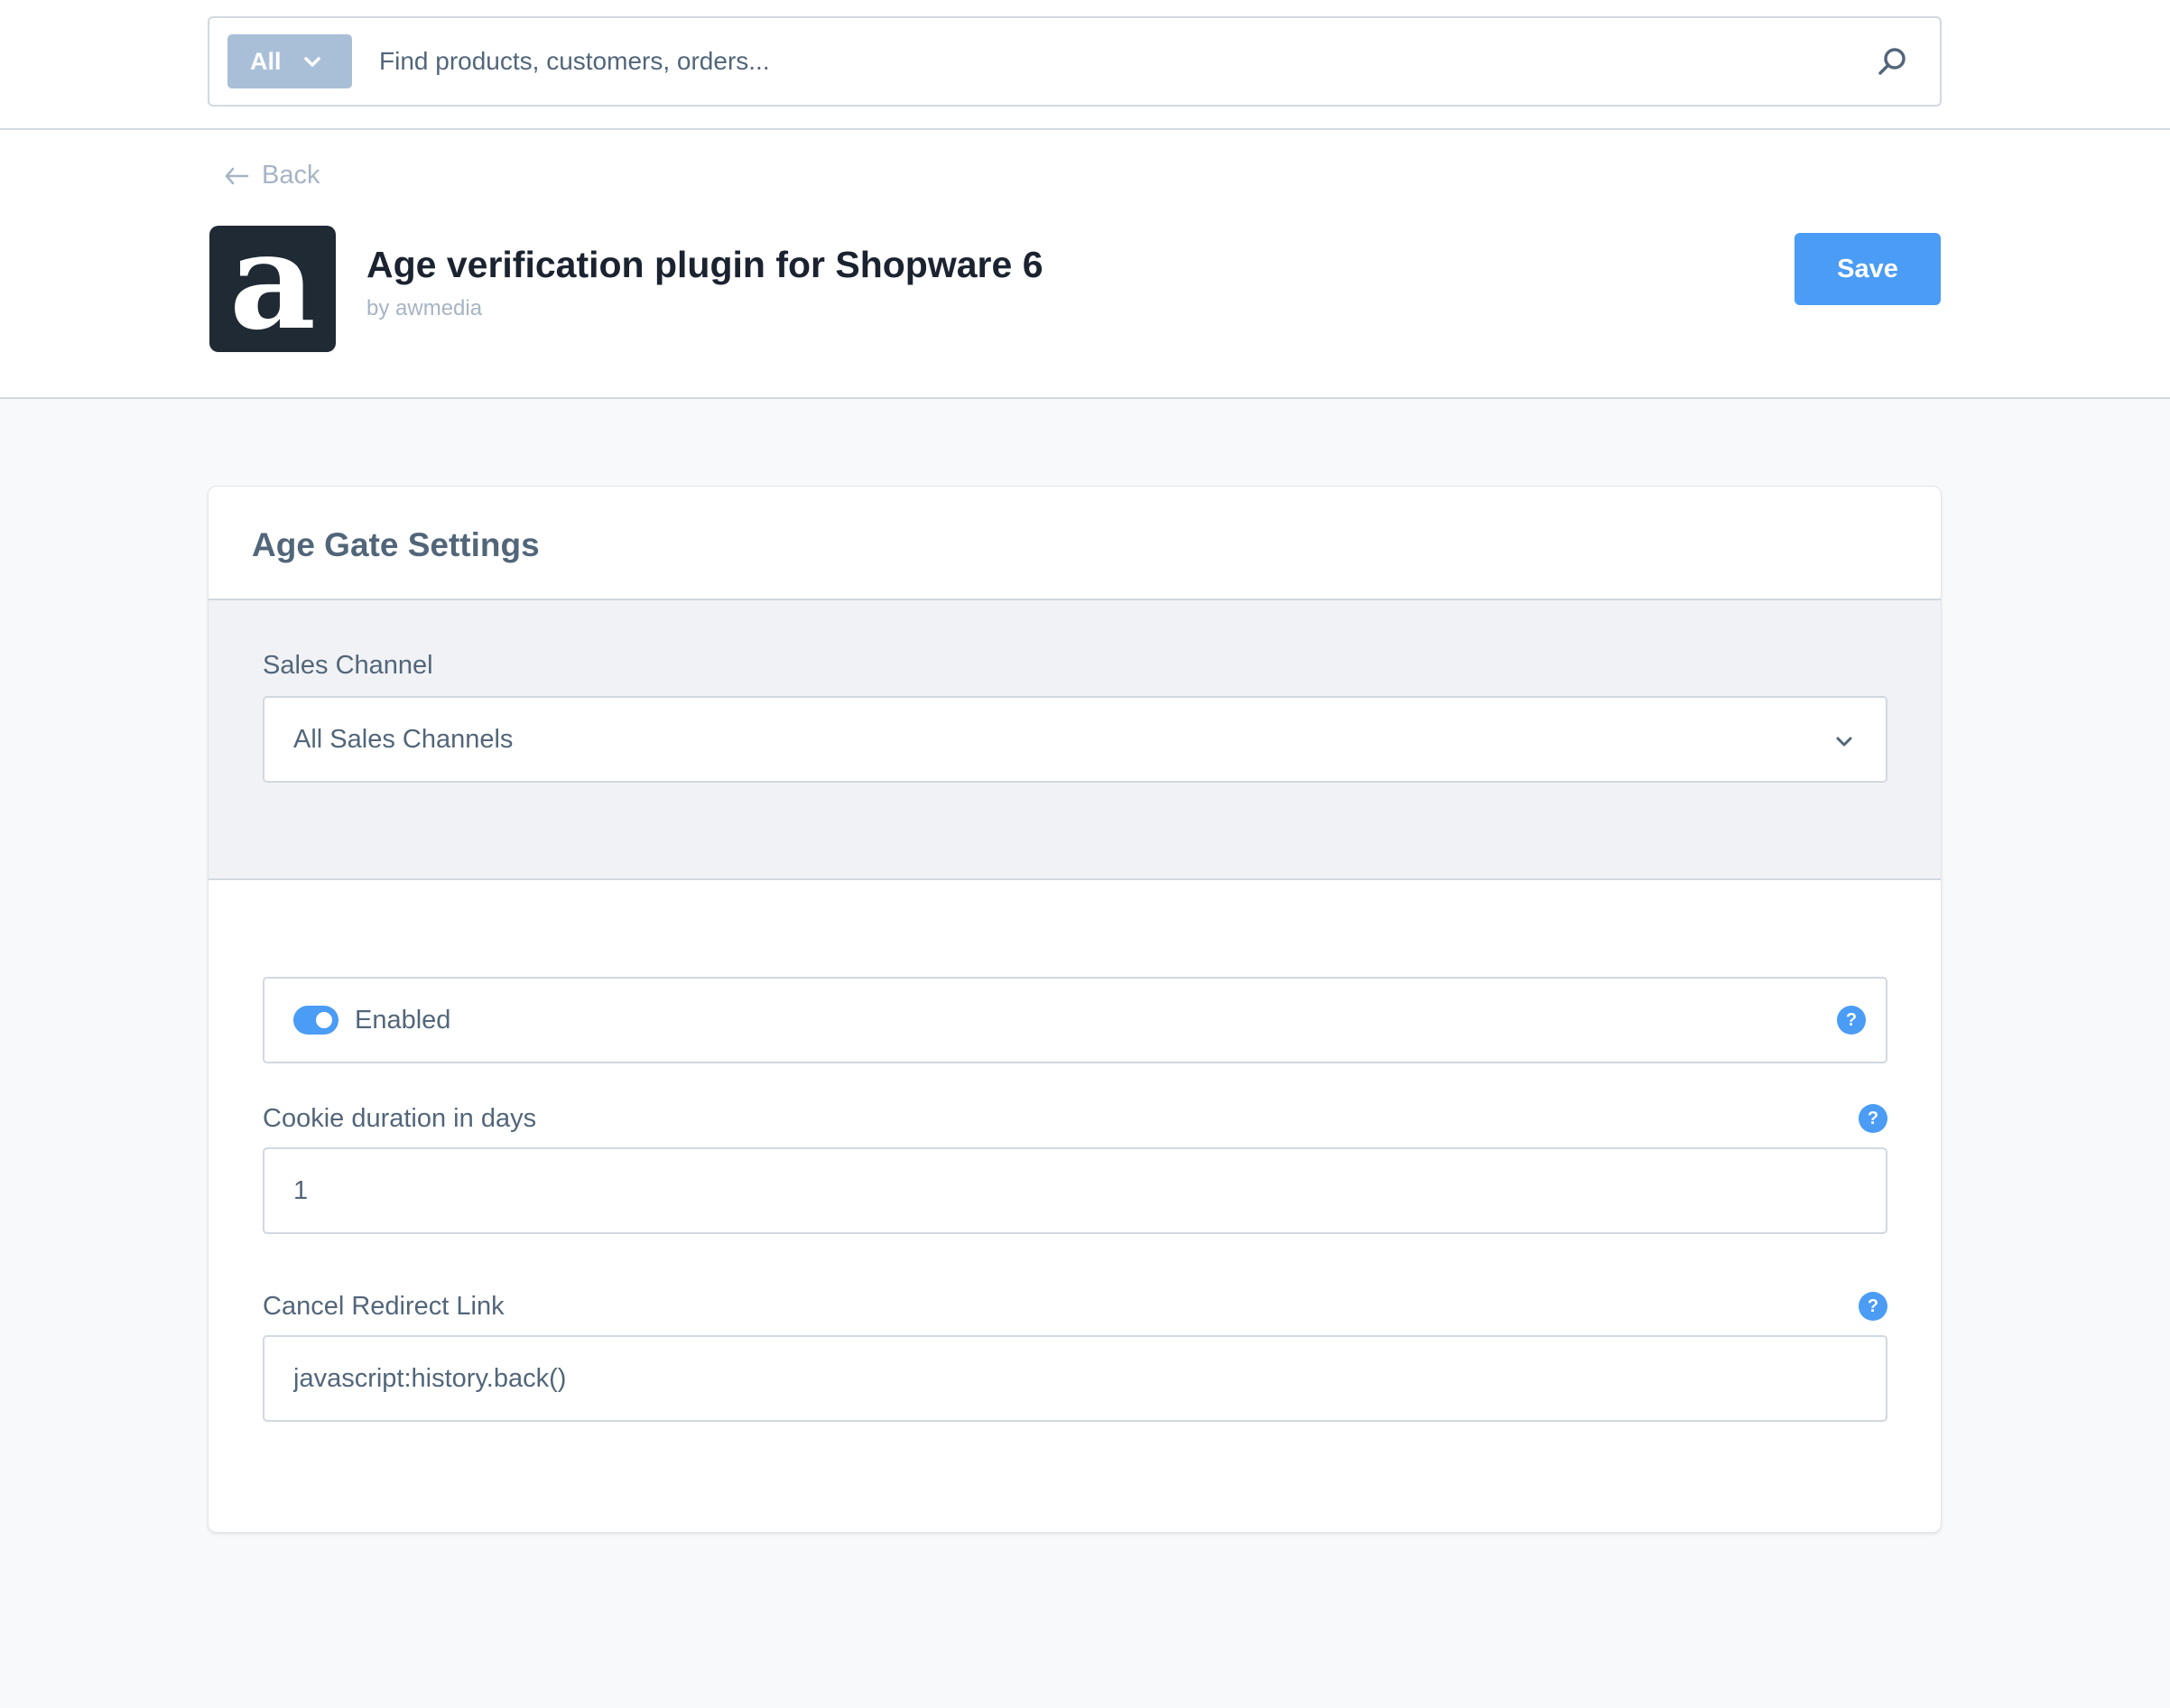 This screenshot has width=2170, height=1708. I want to click on plugin-author: by awmedia, so click(424, 308).